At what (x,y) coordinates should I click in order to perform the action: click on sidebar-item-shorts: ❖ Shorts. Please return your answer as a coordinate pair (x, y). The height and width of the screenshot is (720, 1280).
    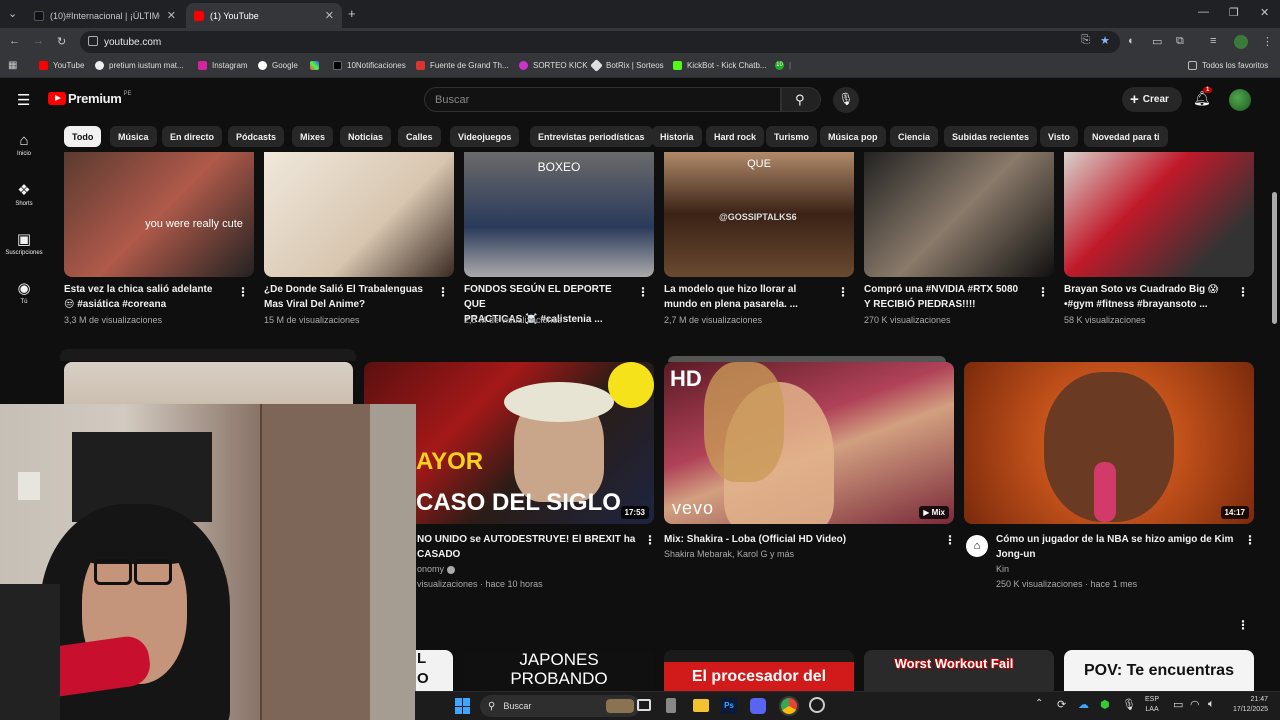
    Looking at the image, I should click on (24, 194).